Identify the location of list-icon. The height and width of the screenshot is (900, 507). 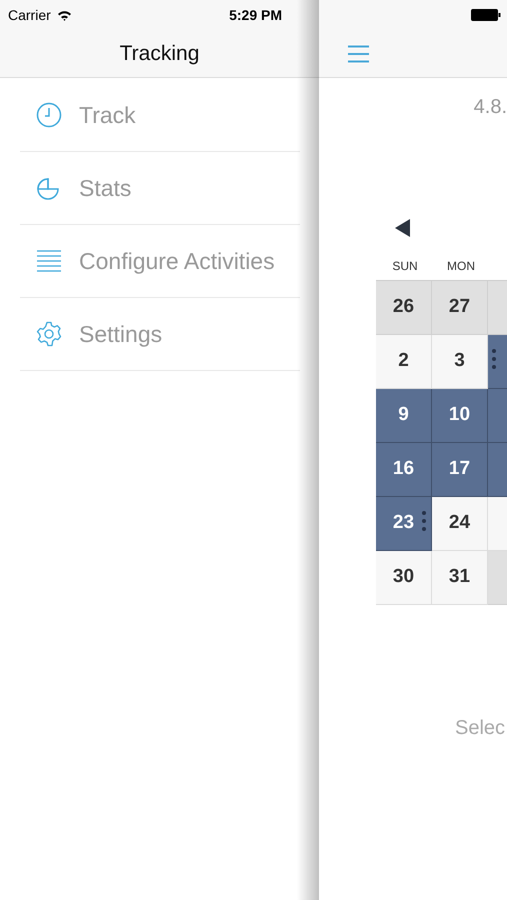
(49, 261).